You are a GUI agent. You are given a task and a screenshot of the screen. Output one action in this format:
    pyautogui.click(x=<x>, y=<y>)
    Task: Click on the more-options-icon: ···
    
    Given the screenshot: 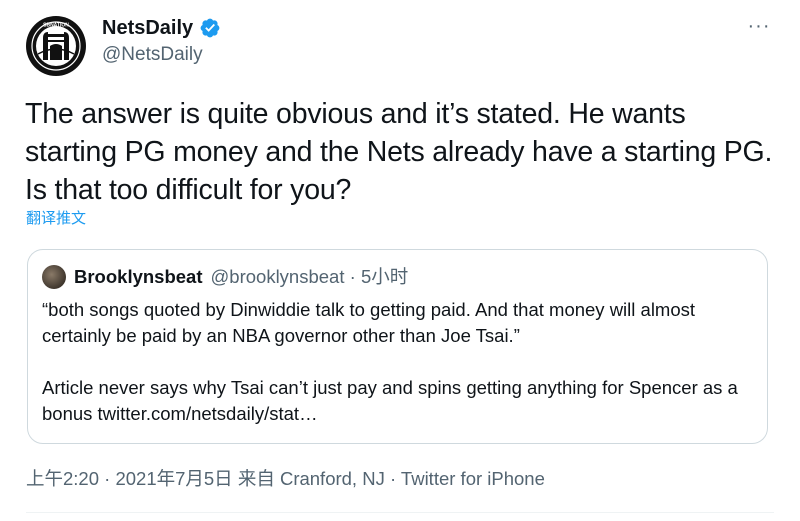 What is the action you would take?
    pyautogui.click(x=759, y=26)
    